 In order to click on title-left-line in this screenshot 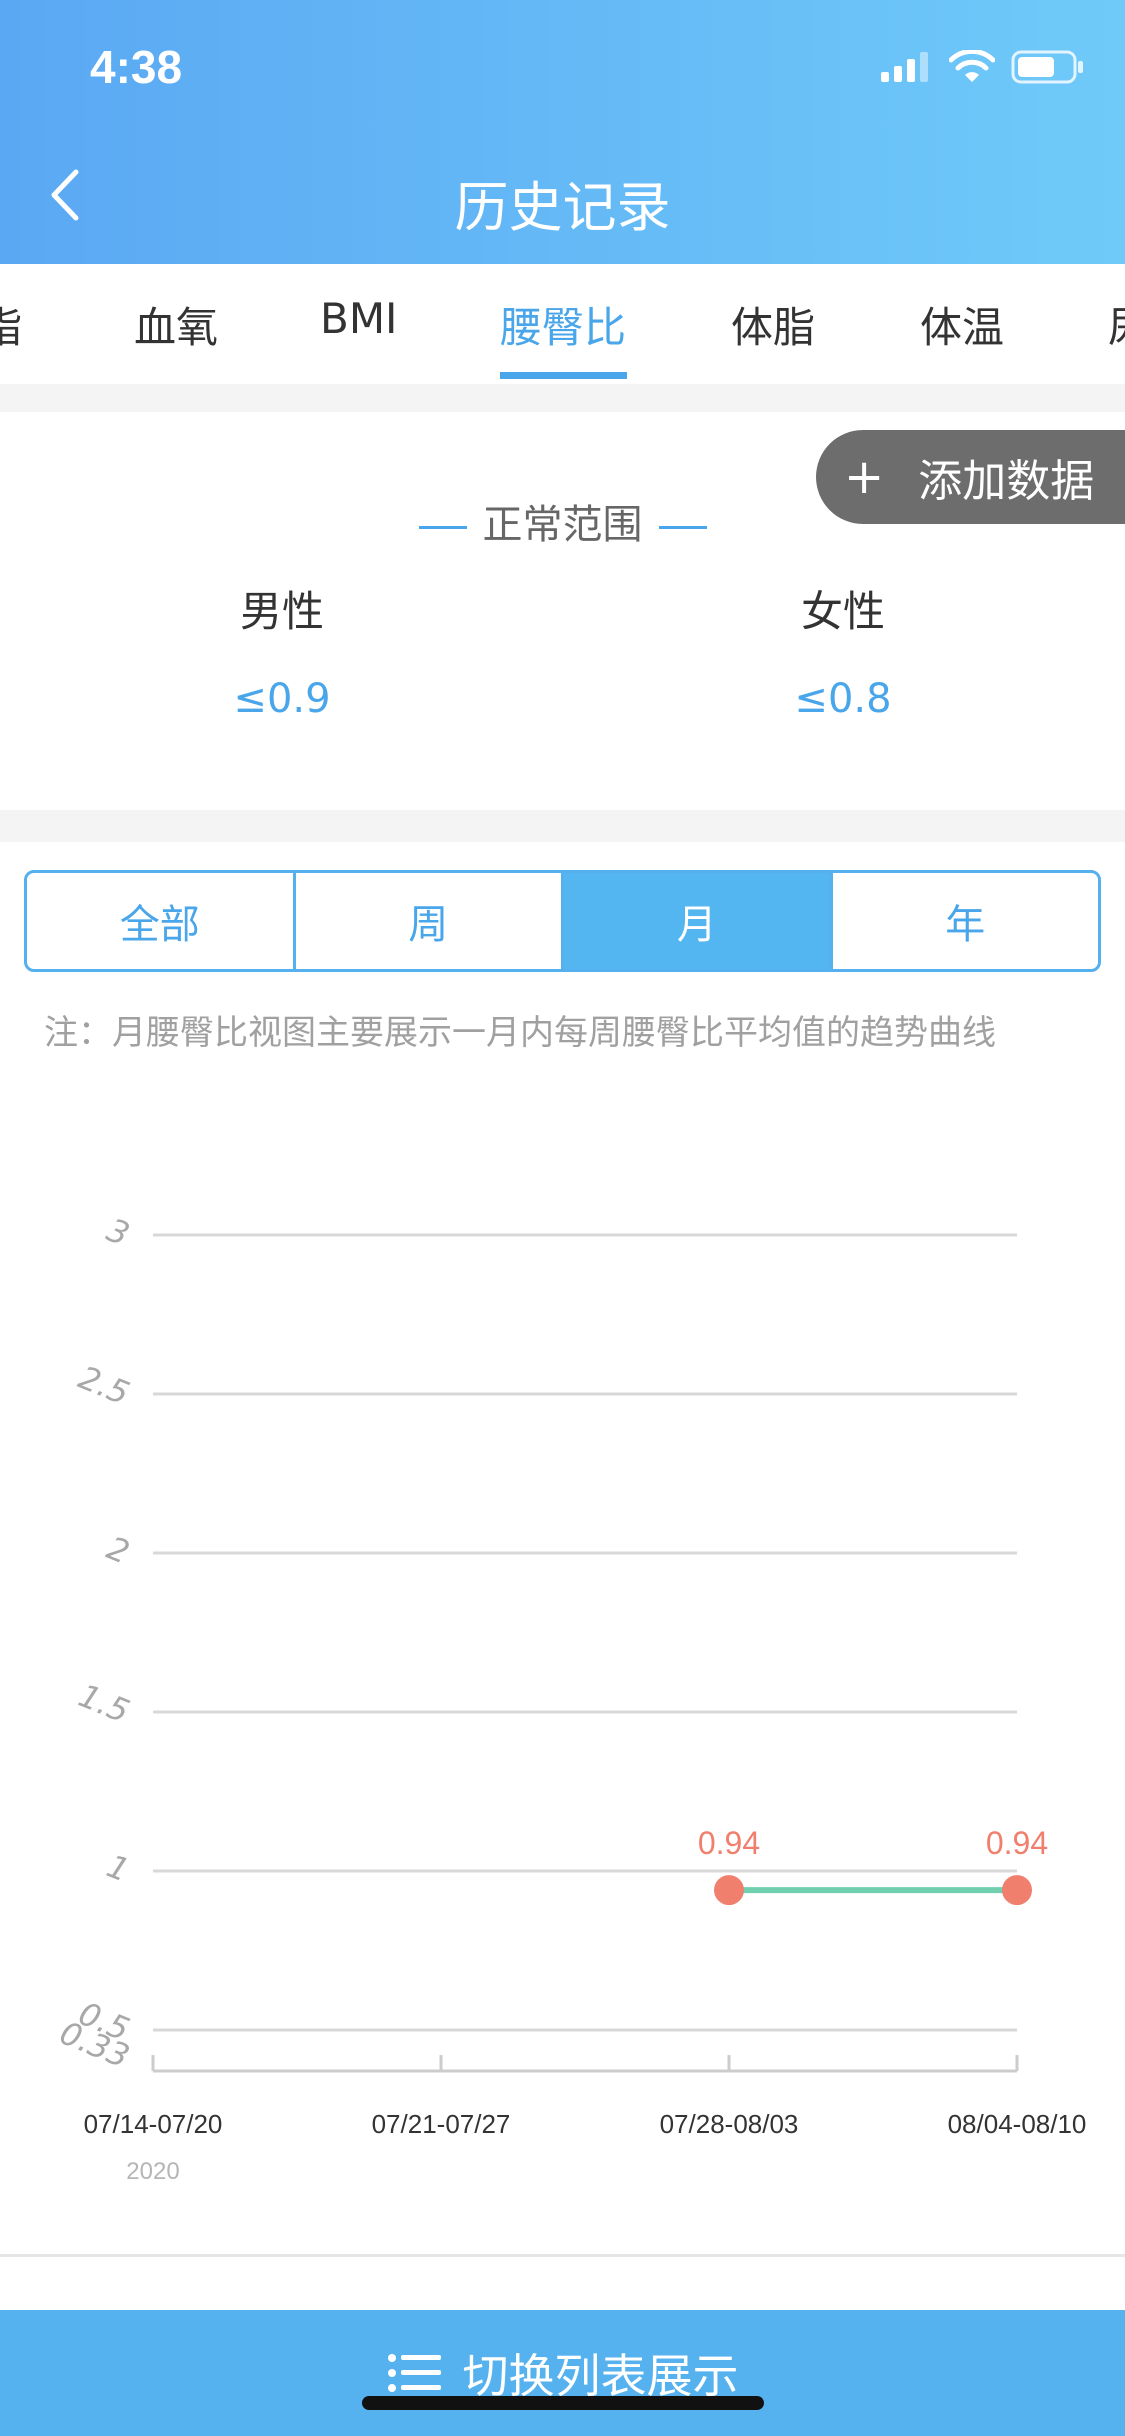, I will do `click(442, 527)`.